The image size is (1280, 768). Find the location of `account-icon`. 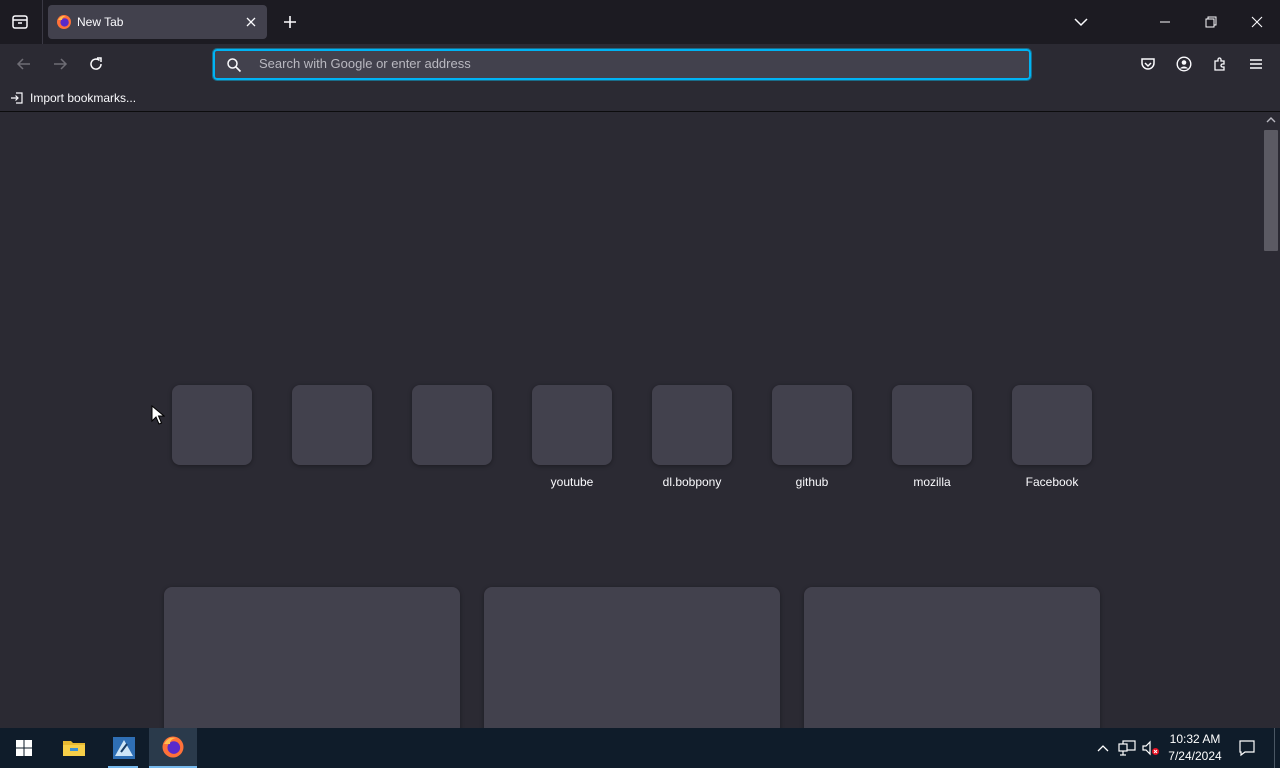

account-icon is located at coordinates (1184, 64).